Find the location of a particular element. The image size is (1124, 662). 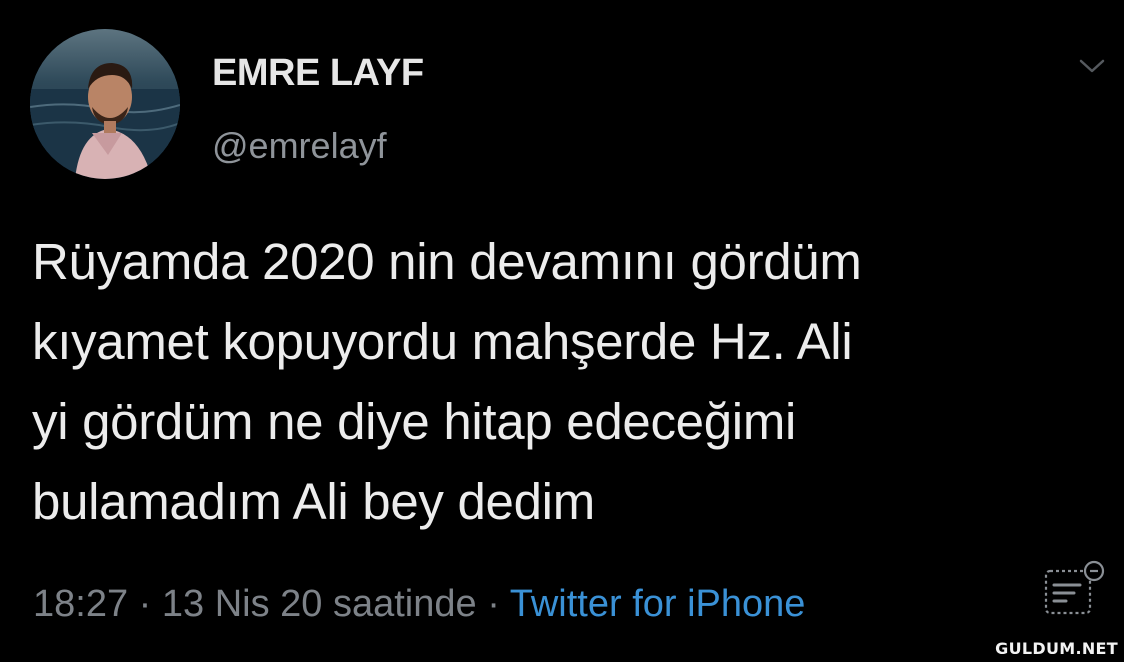

tweet-text-line: kıyamet kopuyordu mahşerde Hz. Ali is located at coordinates (442, 341).